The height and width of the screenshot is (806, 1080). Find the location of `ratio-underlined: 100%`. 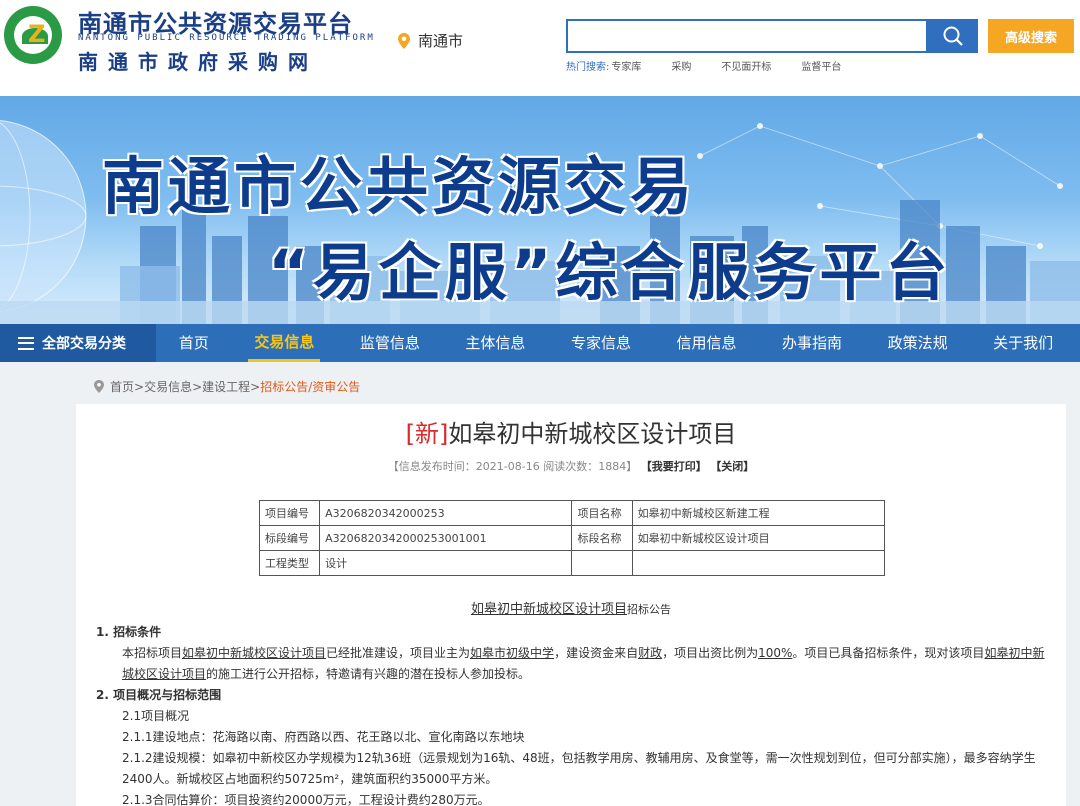

ratio-underlined: 100% is located at coordinates (775, 653).